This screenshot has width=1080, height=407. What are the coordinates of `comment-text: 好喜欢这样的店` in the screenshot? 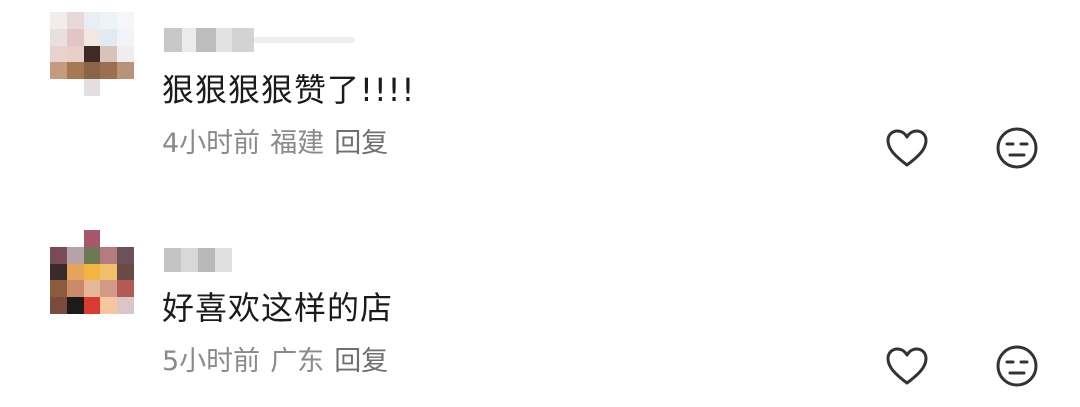 It's located at (278, 308).